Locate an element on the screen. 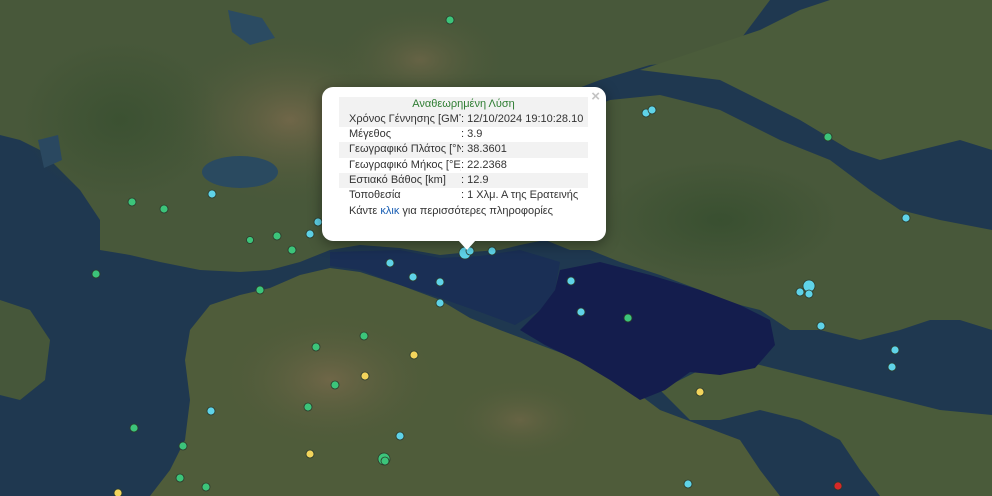  more-info-link: κλικ is located at coordinates (389, 211).